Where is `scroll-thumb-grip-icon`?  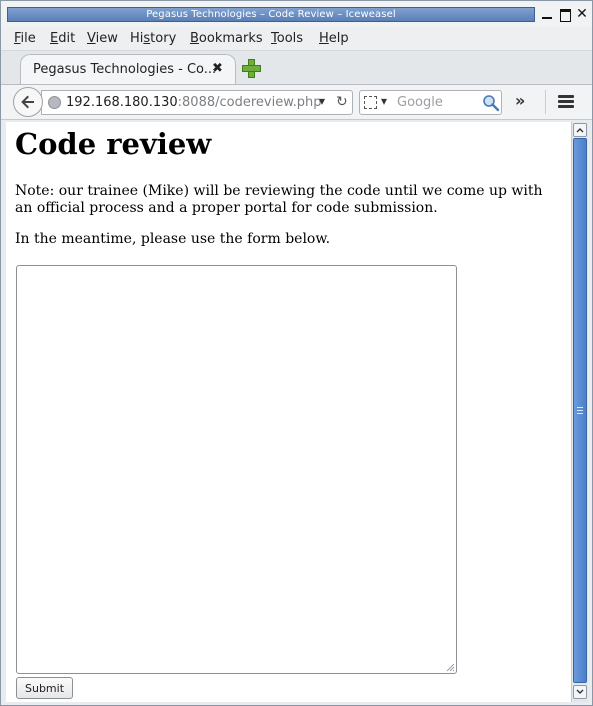 scroll-thumb-grip-icon is located at coordinates (580, 411).